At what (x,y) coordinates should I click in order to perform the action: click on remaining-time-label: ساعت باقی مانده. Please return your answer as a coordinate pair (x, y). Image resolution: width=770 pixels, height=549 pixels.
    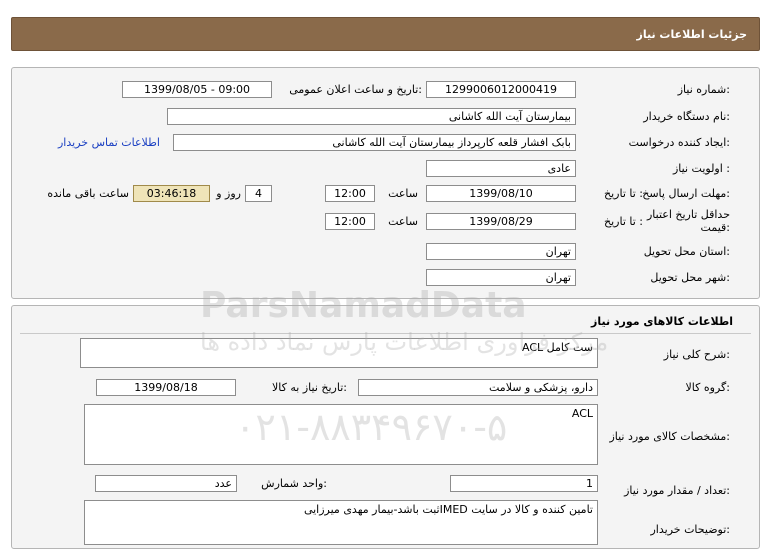
    Looking at the image, I should click on (88, 193).